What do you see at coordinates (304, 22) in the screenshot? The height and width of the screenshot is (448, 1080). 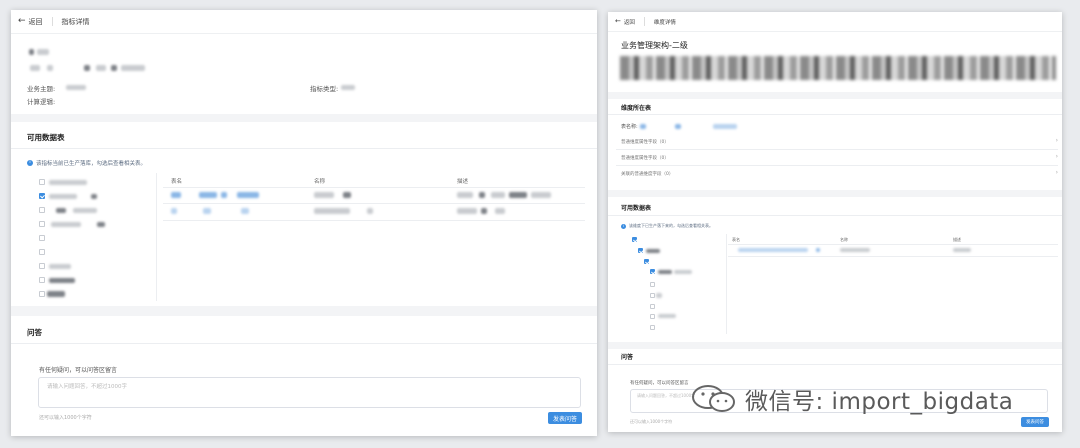 I see `top-bar: ← 返回 指标详情` at bounding box center [304, 22].